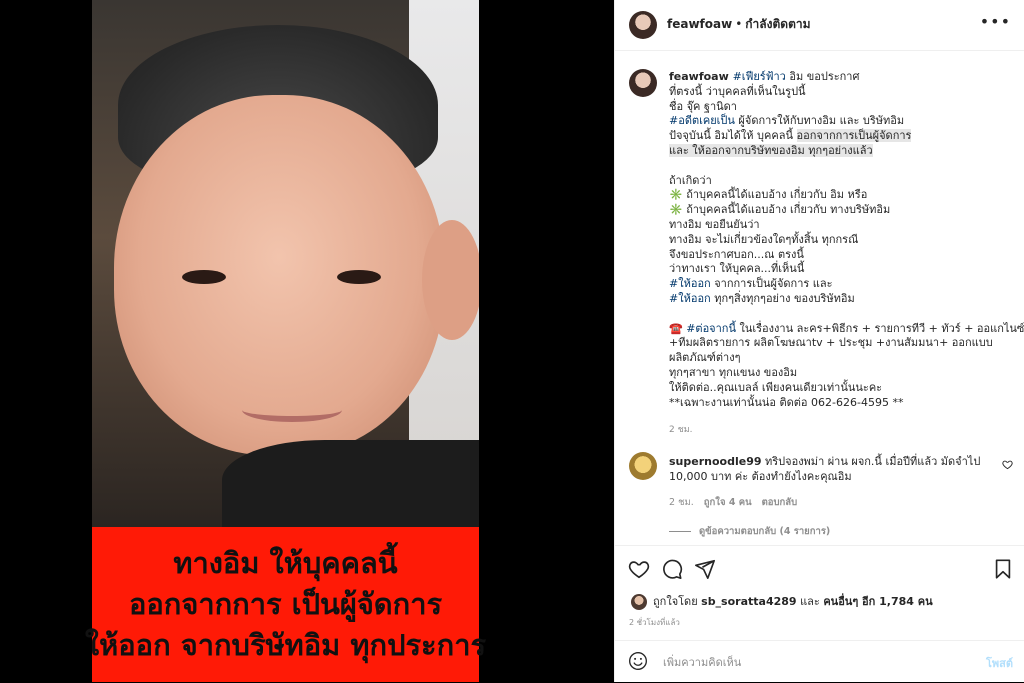 The width and height of the screenshot is (1024, 683). What do you see at coordinates (819, 25) in the screenshot?
I see `post-header: feawfoaw • กำลังติดตาม •••` at bounding box center [819, 25].